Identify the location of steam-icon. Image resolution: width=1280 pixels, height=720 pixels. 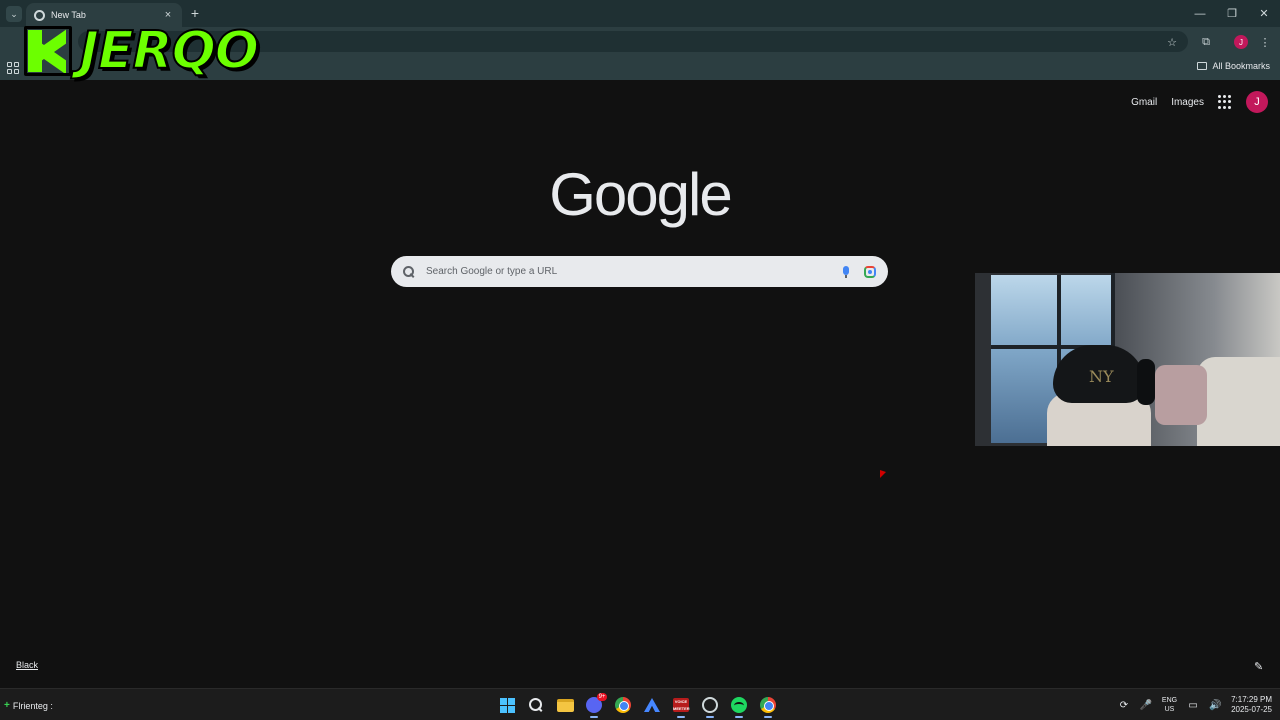
(710, 705).